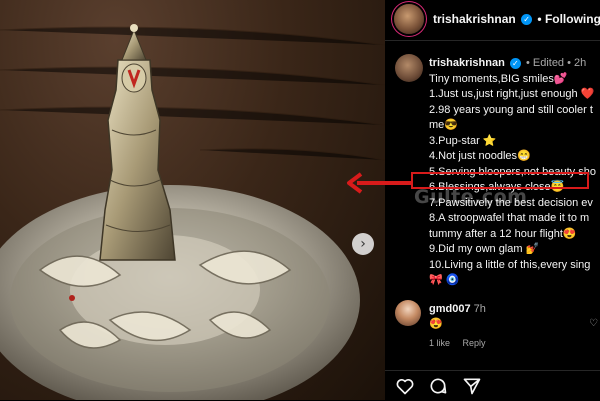  What do you see at coordinates (480, 156) in the screenshot?
I see `caption-line: 4.Not just noodles😁` at bounding box center [480, 156].